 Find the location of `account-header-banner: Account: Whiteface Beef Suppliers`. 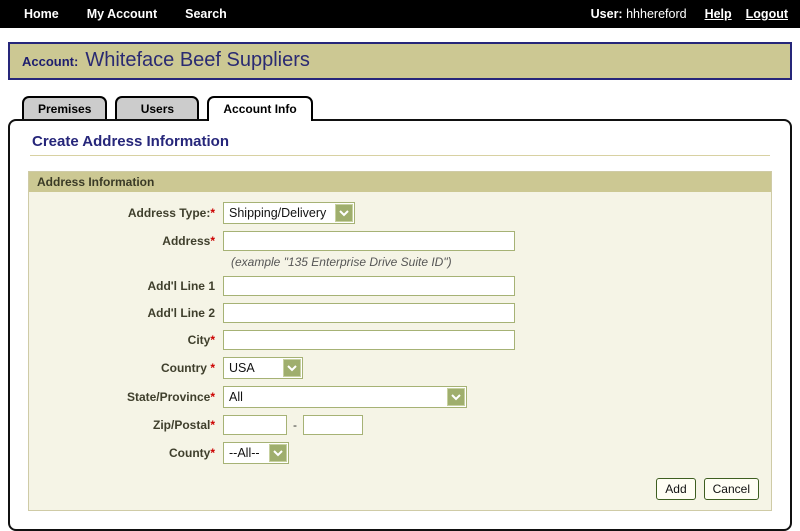

account-header-banner: Account: Whiteface Beef Suppliers is located at coordinates (400, 61).